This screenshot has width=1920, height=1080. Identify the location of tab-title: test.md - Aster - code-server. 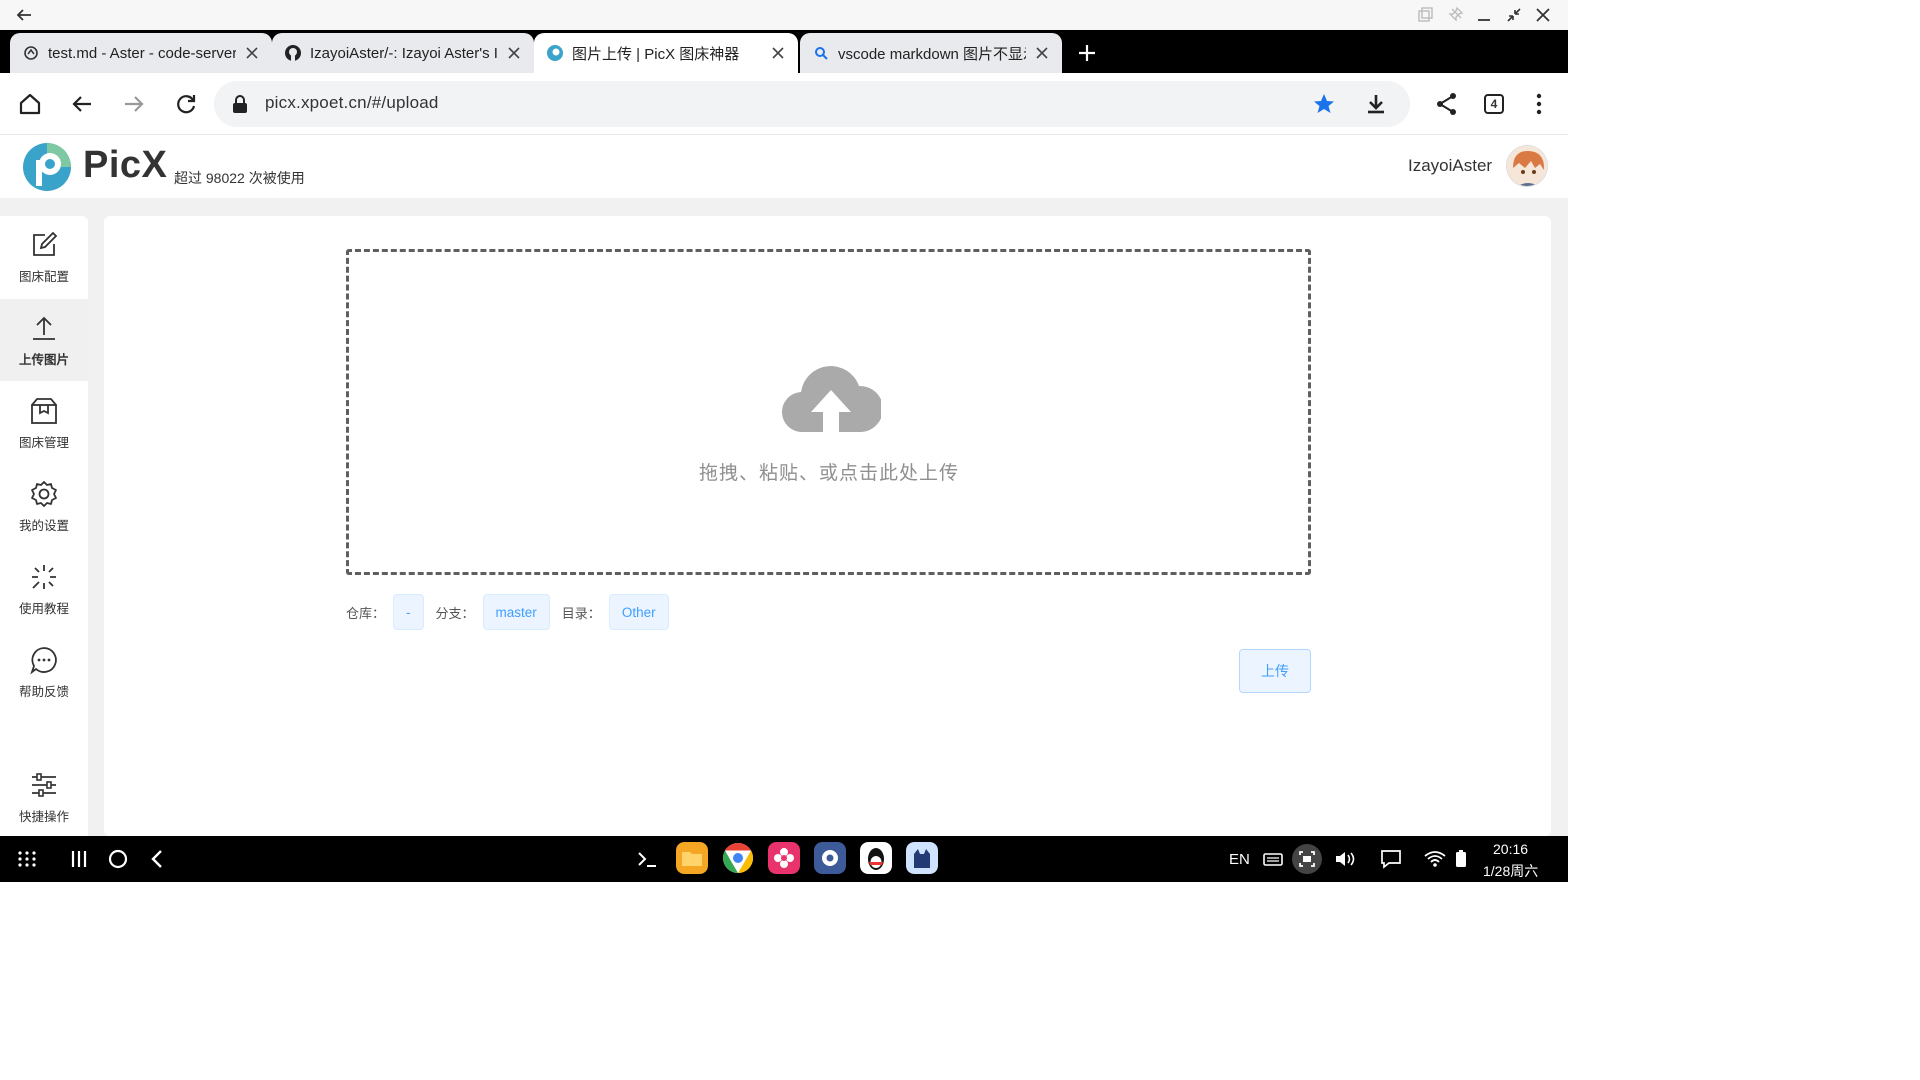
(142, 53).